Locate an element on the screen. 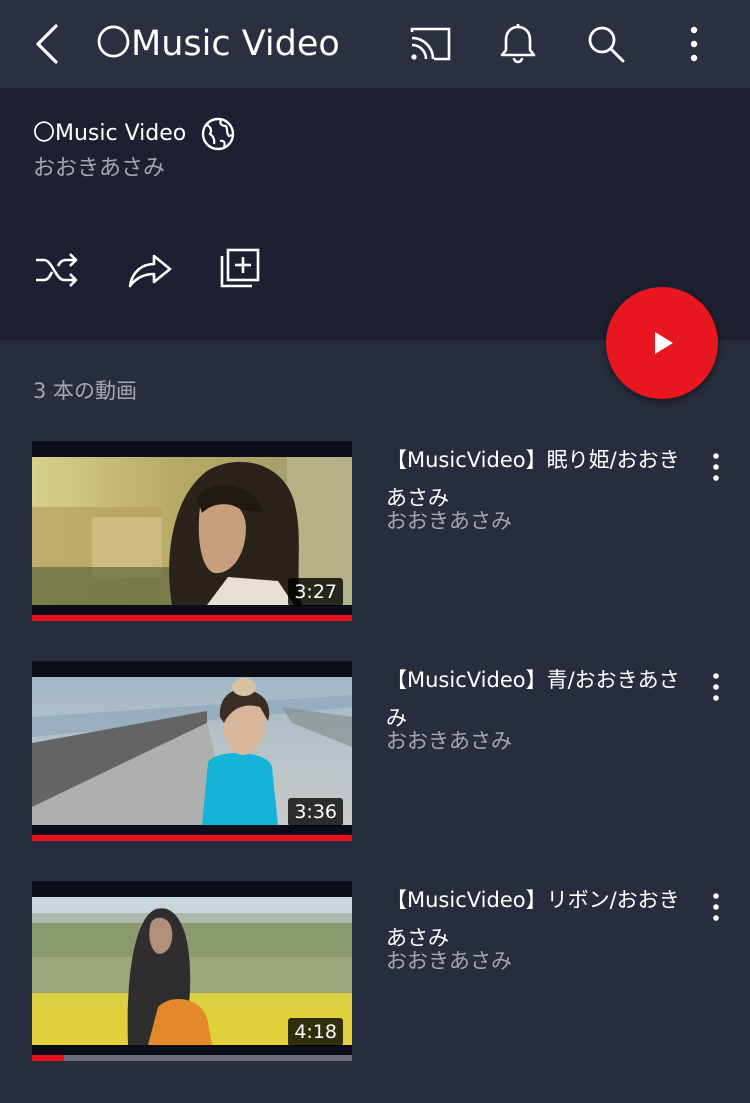 Image resolution: width=750 pixels, height=1103 pixels. notifications-button is located at coordinates (518, 44).